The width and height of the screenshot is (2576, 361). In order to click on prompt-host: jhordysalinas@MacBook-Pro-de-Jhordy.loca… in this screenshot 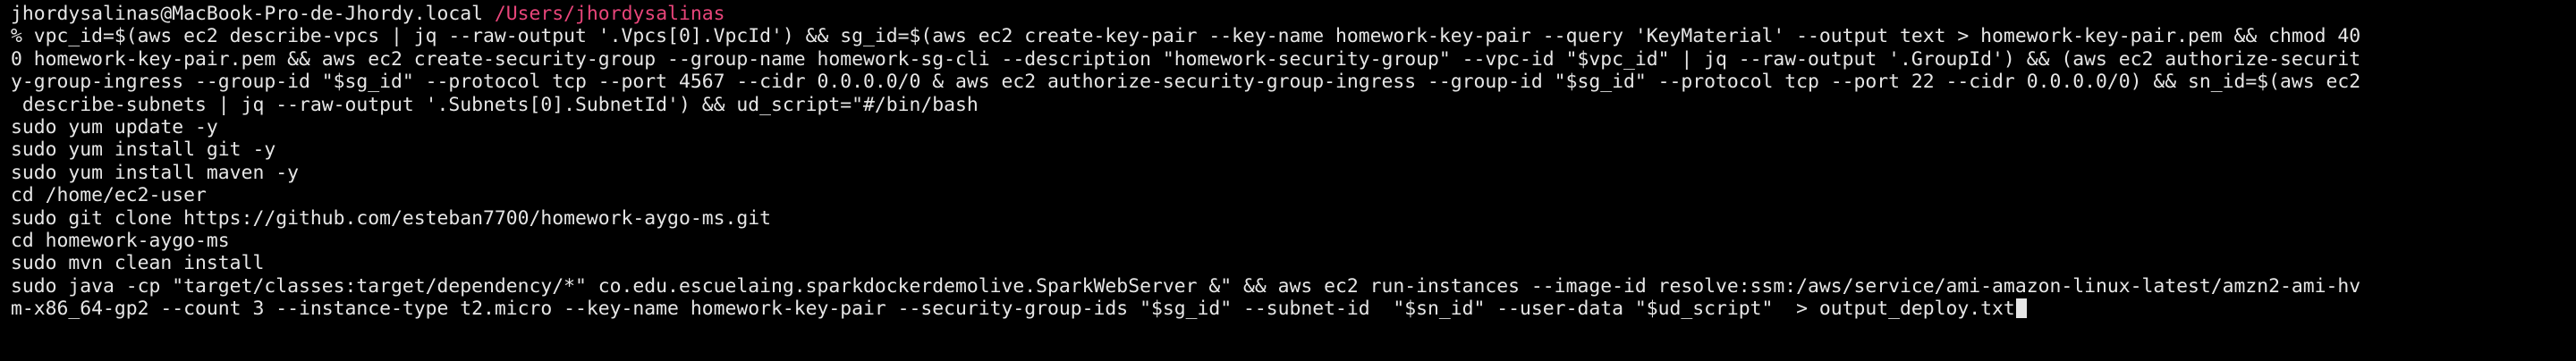, I will do `click(247, 14)`.